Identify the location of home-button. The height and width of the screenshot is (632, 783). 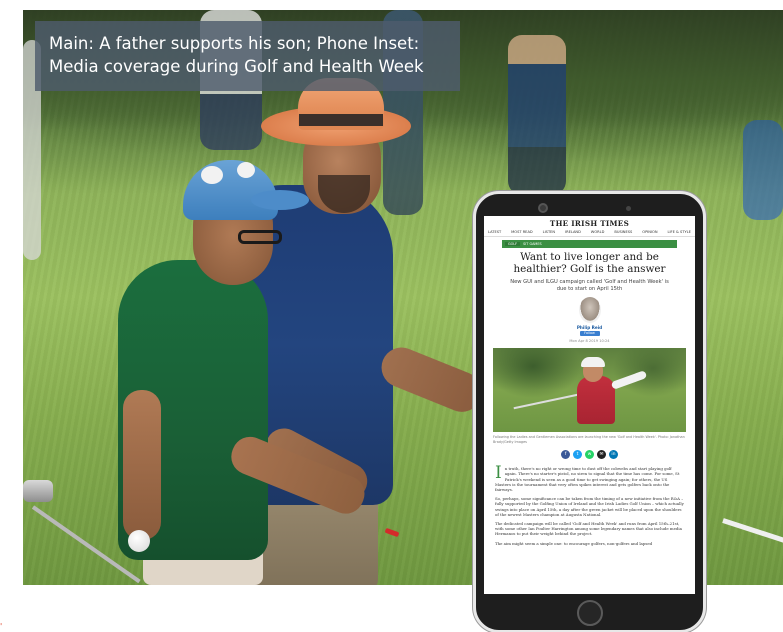
(590, 613).